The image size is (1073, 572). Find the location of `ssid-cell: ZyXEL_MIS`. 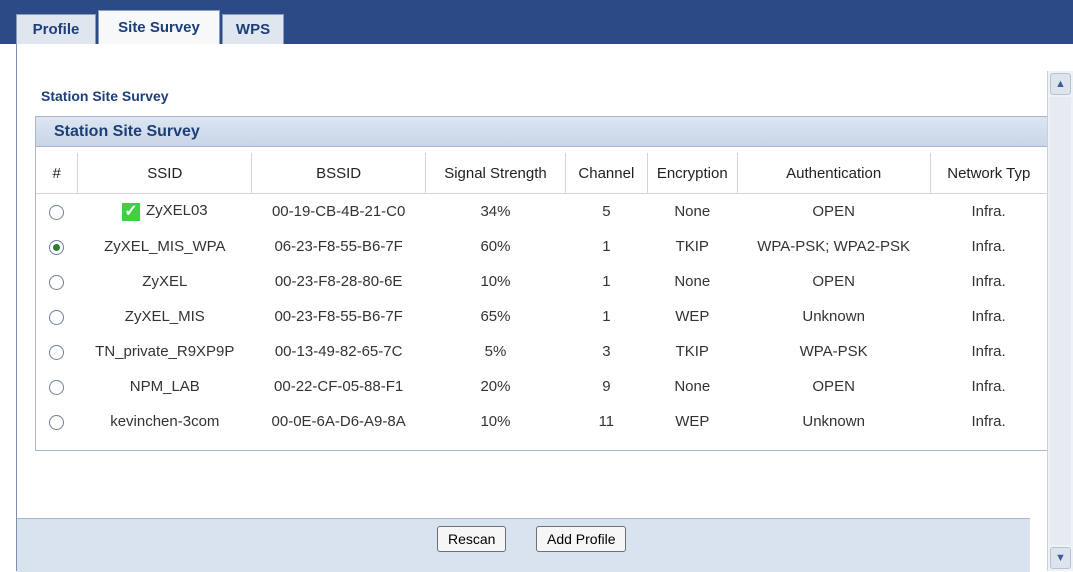

ssid-cell: ZyXEL_MIS is located at coordinates (164, 316).